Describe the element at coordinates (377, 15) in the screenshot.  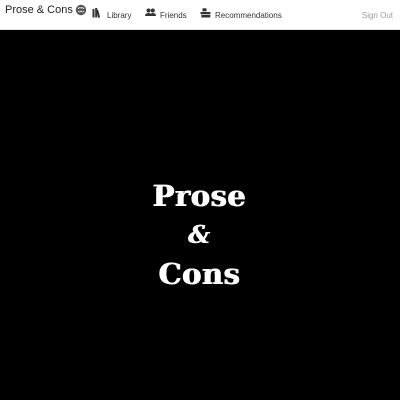
I see `sign-out-link: Sign Out` at that location.